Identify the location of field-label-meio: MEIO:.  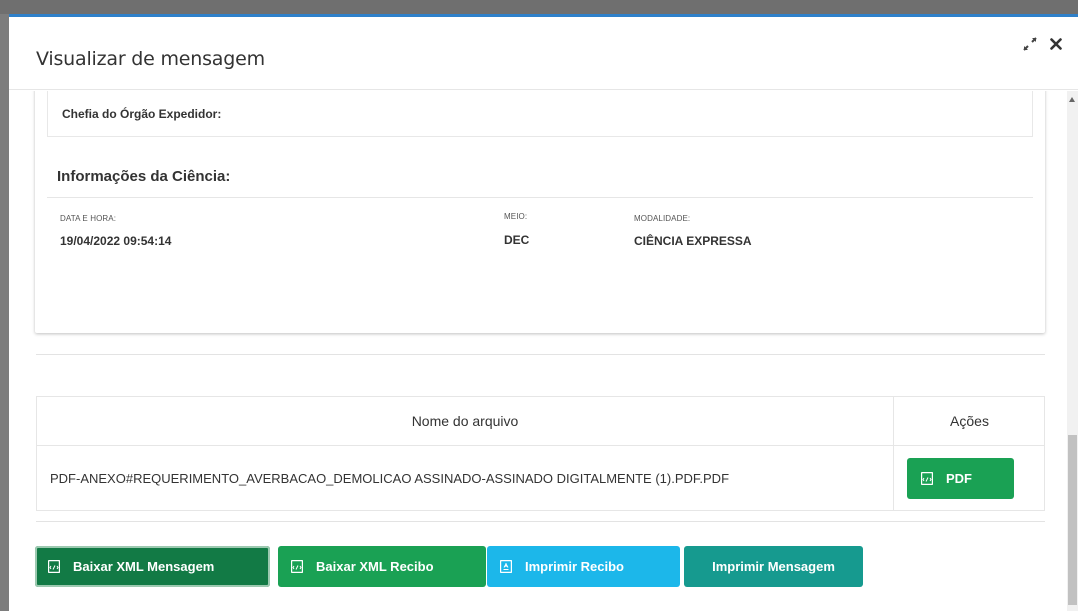
(516, 216).